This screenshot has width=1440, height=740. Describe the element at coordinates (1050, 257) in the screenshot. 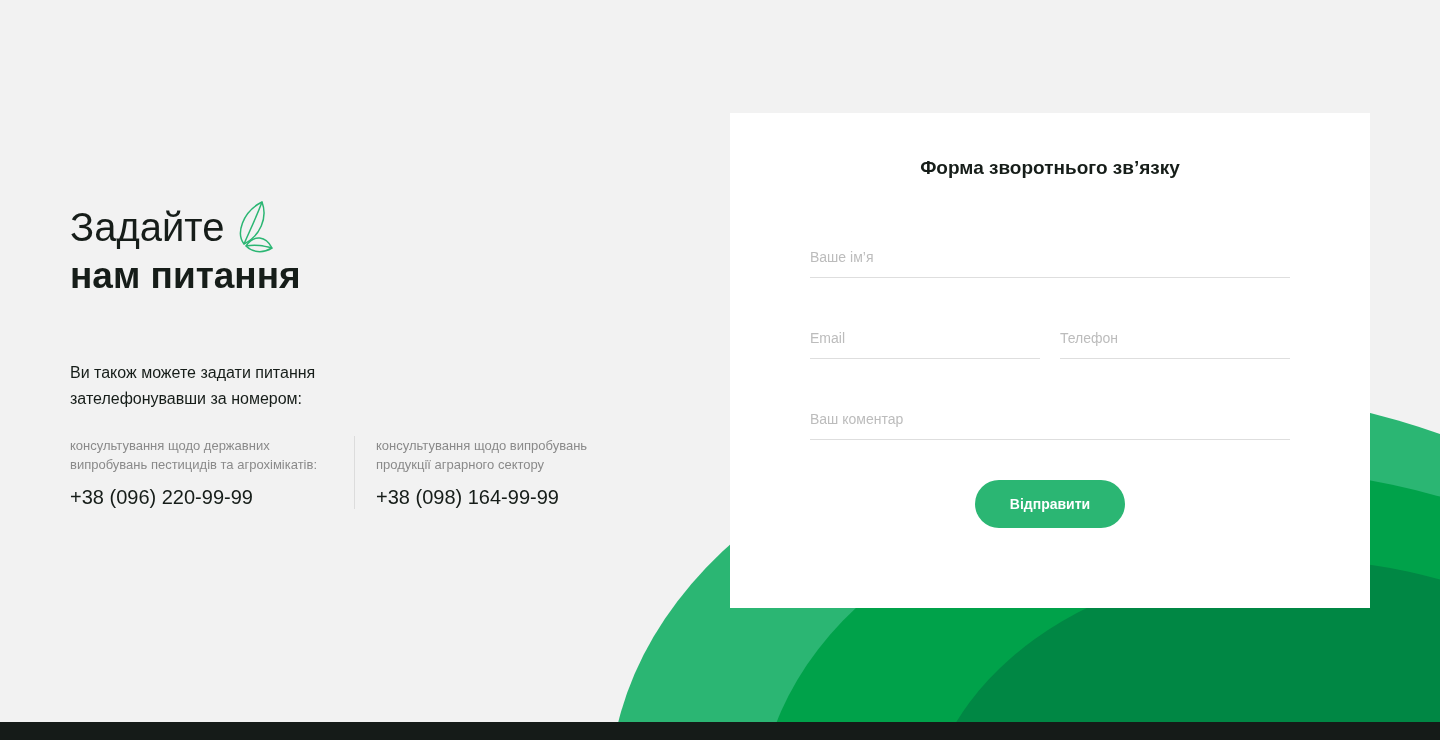

I see `input-field: Ваше ім’я` at that location.